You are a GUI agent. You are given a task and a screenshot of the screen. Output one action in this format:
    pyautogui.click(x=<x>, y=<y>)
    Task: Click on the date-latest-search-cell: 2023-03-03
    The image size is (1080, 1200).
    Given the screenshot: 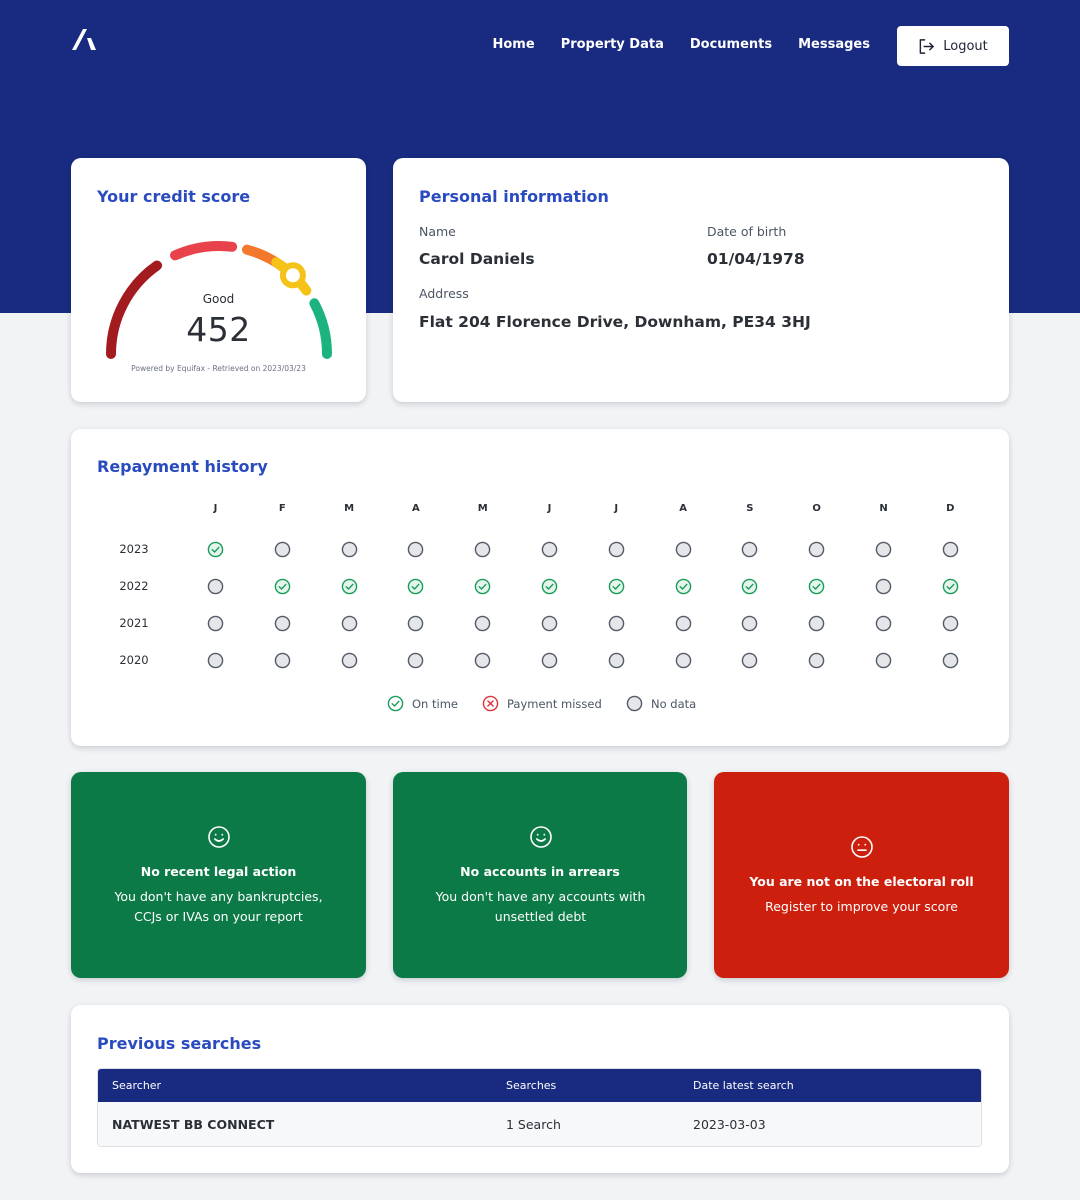 What is the action you would take?
    pyautogui.click(x=729, y=1124)
    